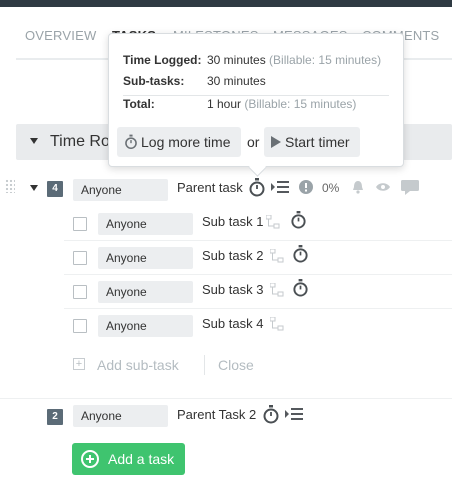 Image resolution: width=452 pixels, height=488 pixels. Describe the element at coordinates (306, 187) in the screenshot. I see `priority-icon` at that location.